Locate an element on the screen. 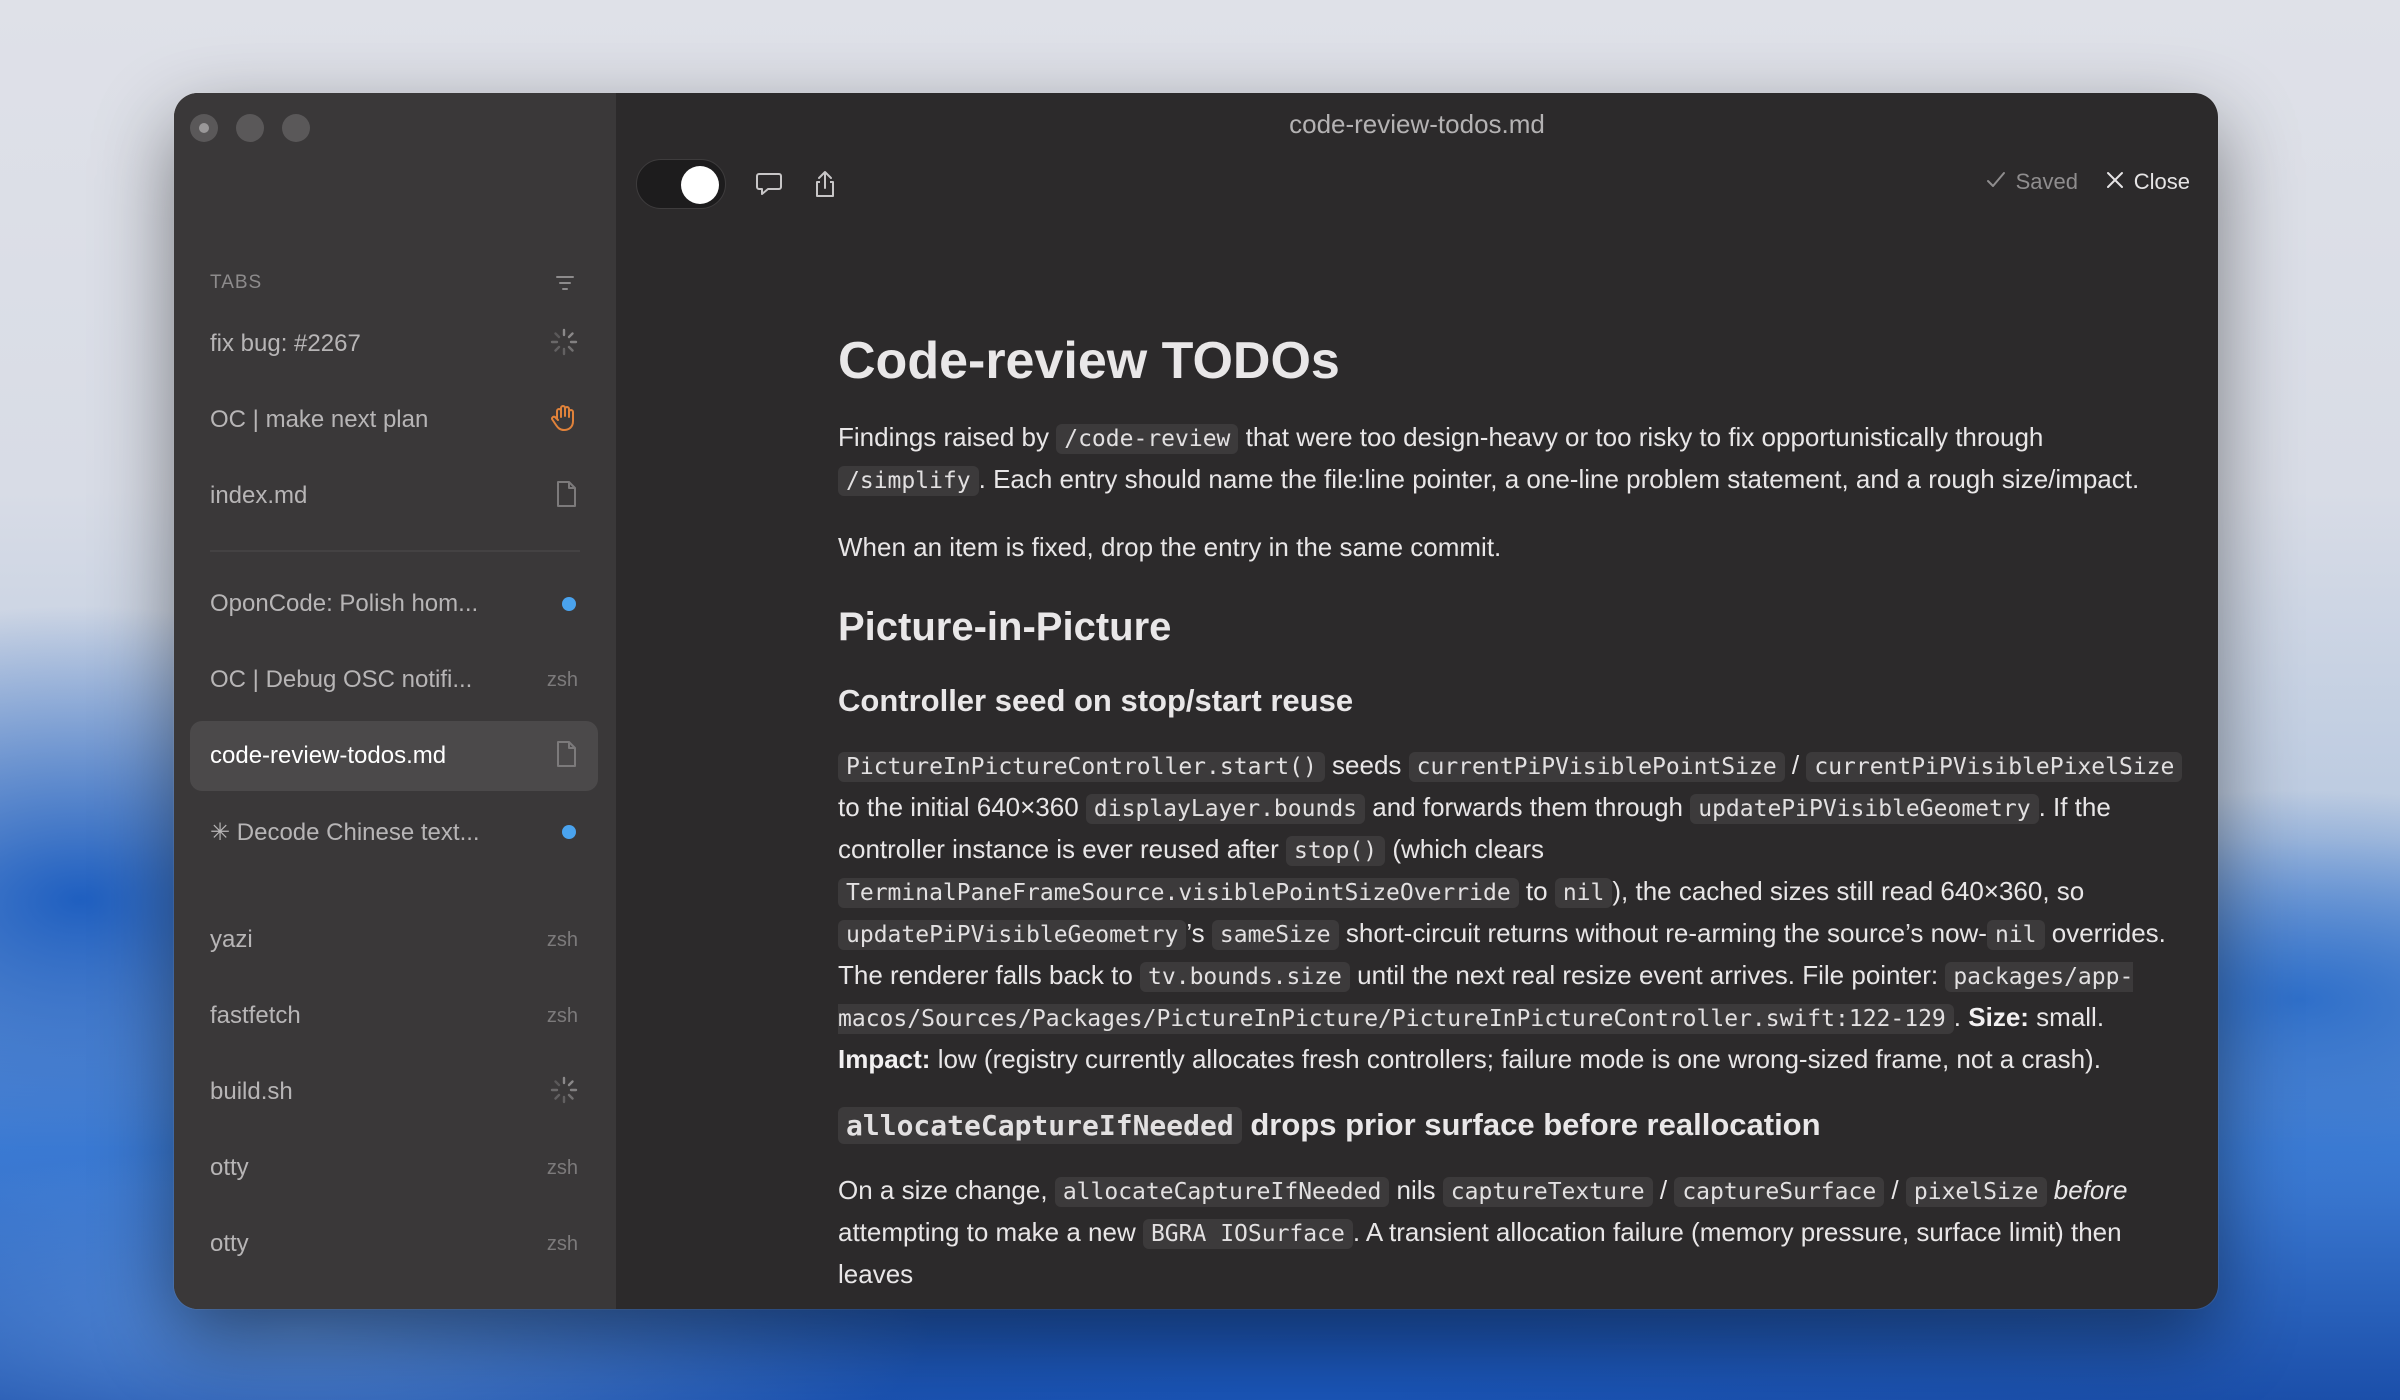 This screenshot has width=2400, height=1400. sidebar-item-build-sh: build.sh is located at coordinates (394, 1092).